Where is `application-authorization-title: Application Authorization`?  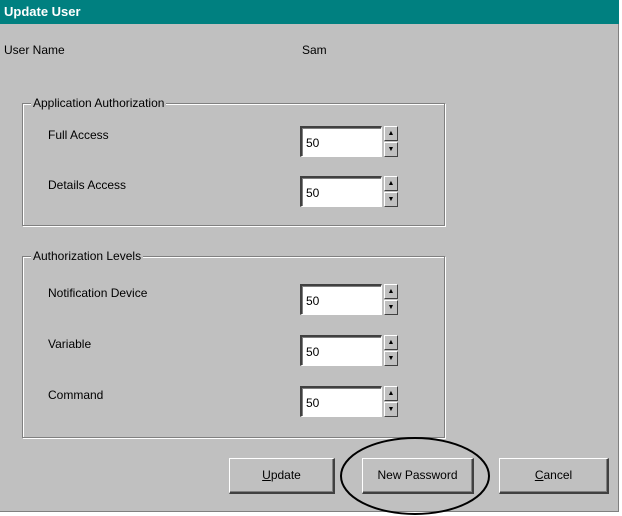
application-authorization-title: Application Authorization is located at coordinates (99, 103).